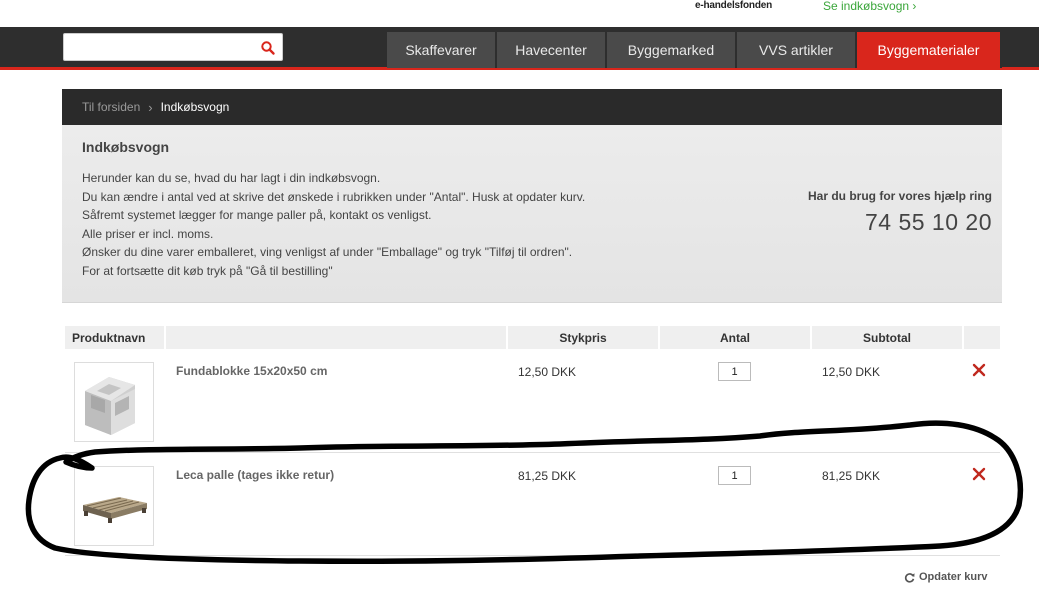 The height and width of the screenshot is (598, 1039). I want to click on tab-skaffevarer: Skaffevarer, so click(442, 50).